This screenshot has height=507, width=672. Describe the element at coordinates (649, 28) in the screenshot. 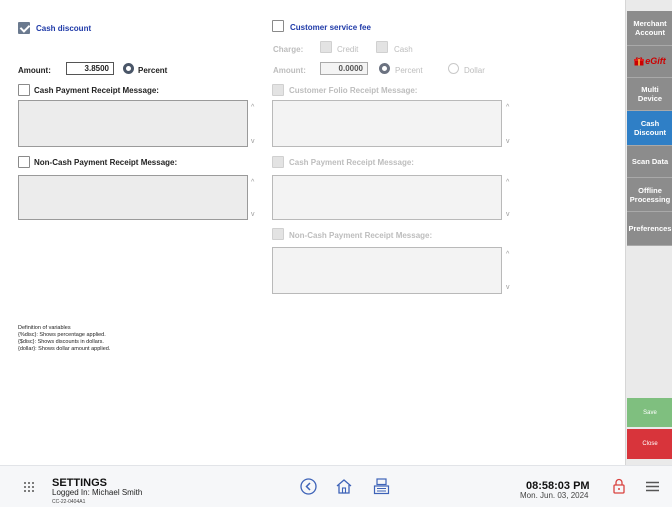

I see `sidebar-item-merchant-account: Merchant Account` at that location.